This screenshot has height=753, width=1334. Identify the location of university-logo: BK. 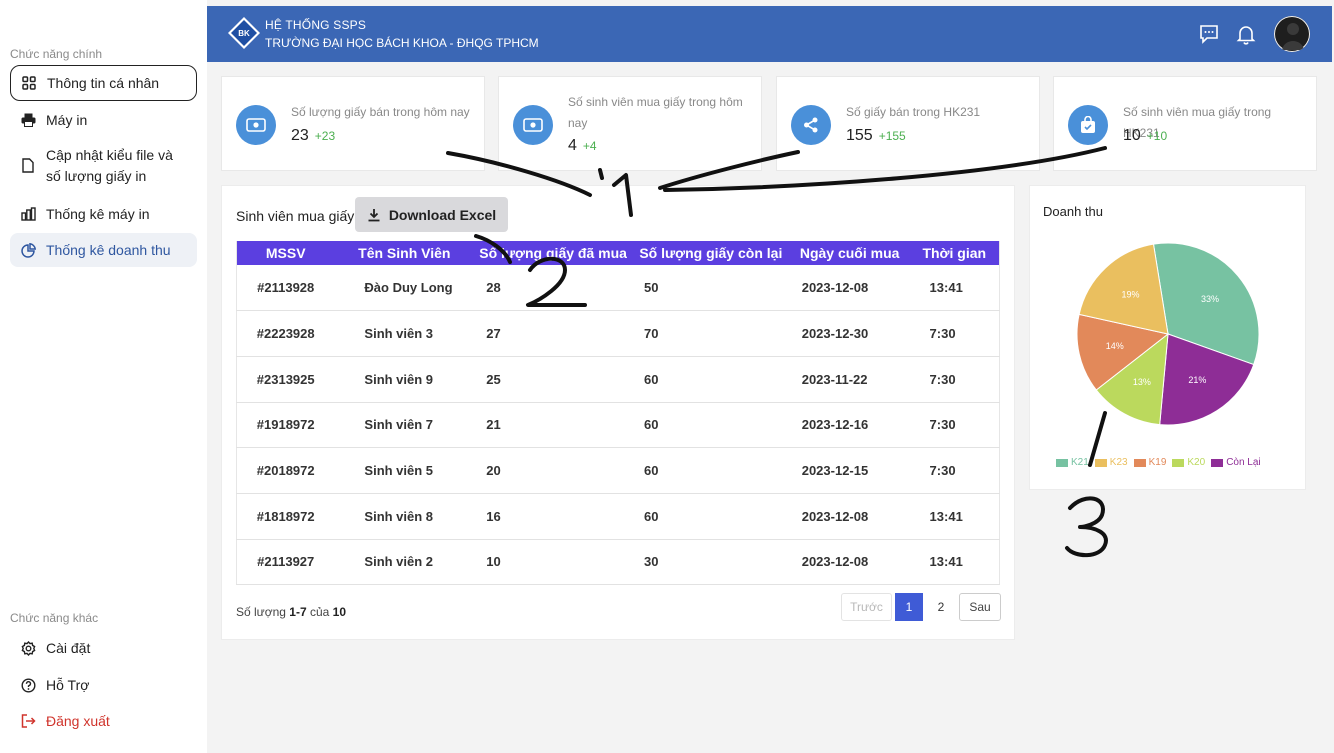
(244, 33).